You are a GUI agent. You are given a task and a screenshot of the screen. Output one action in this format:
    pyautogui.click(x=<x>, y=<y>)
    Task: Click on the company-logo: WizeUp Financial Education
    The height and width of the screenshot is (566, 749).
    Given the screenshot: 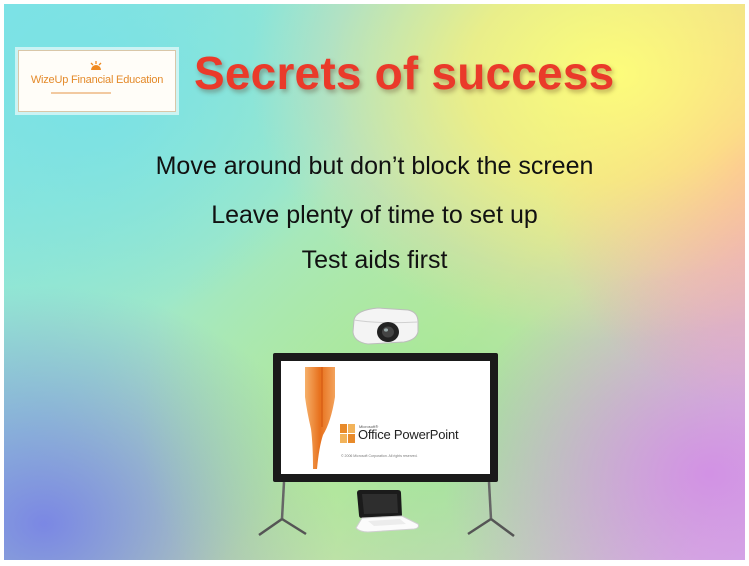 What is the action you would take?
    pyautogui.click(x=97, y=81)
    